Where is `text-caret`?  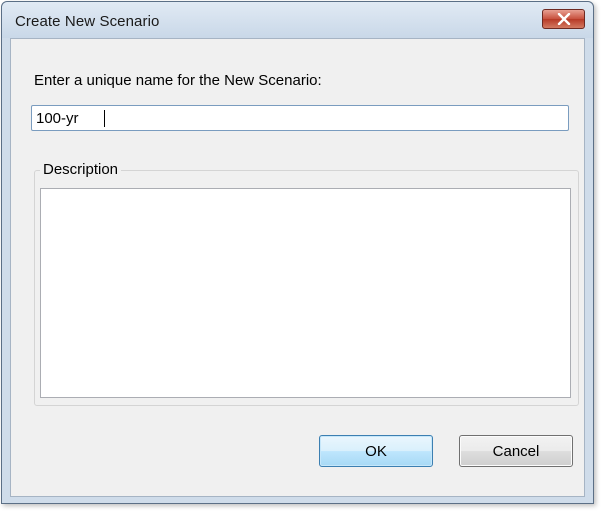 text-caret is located at coordinates (104, 118).